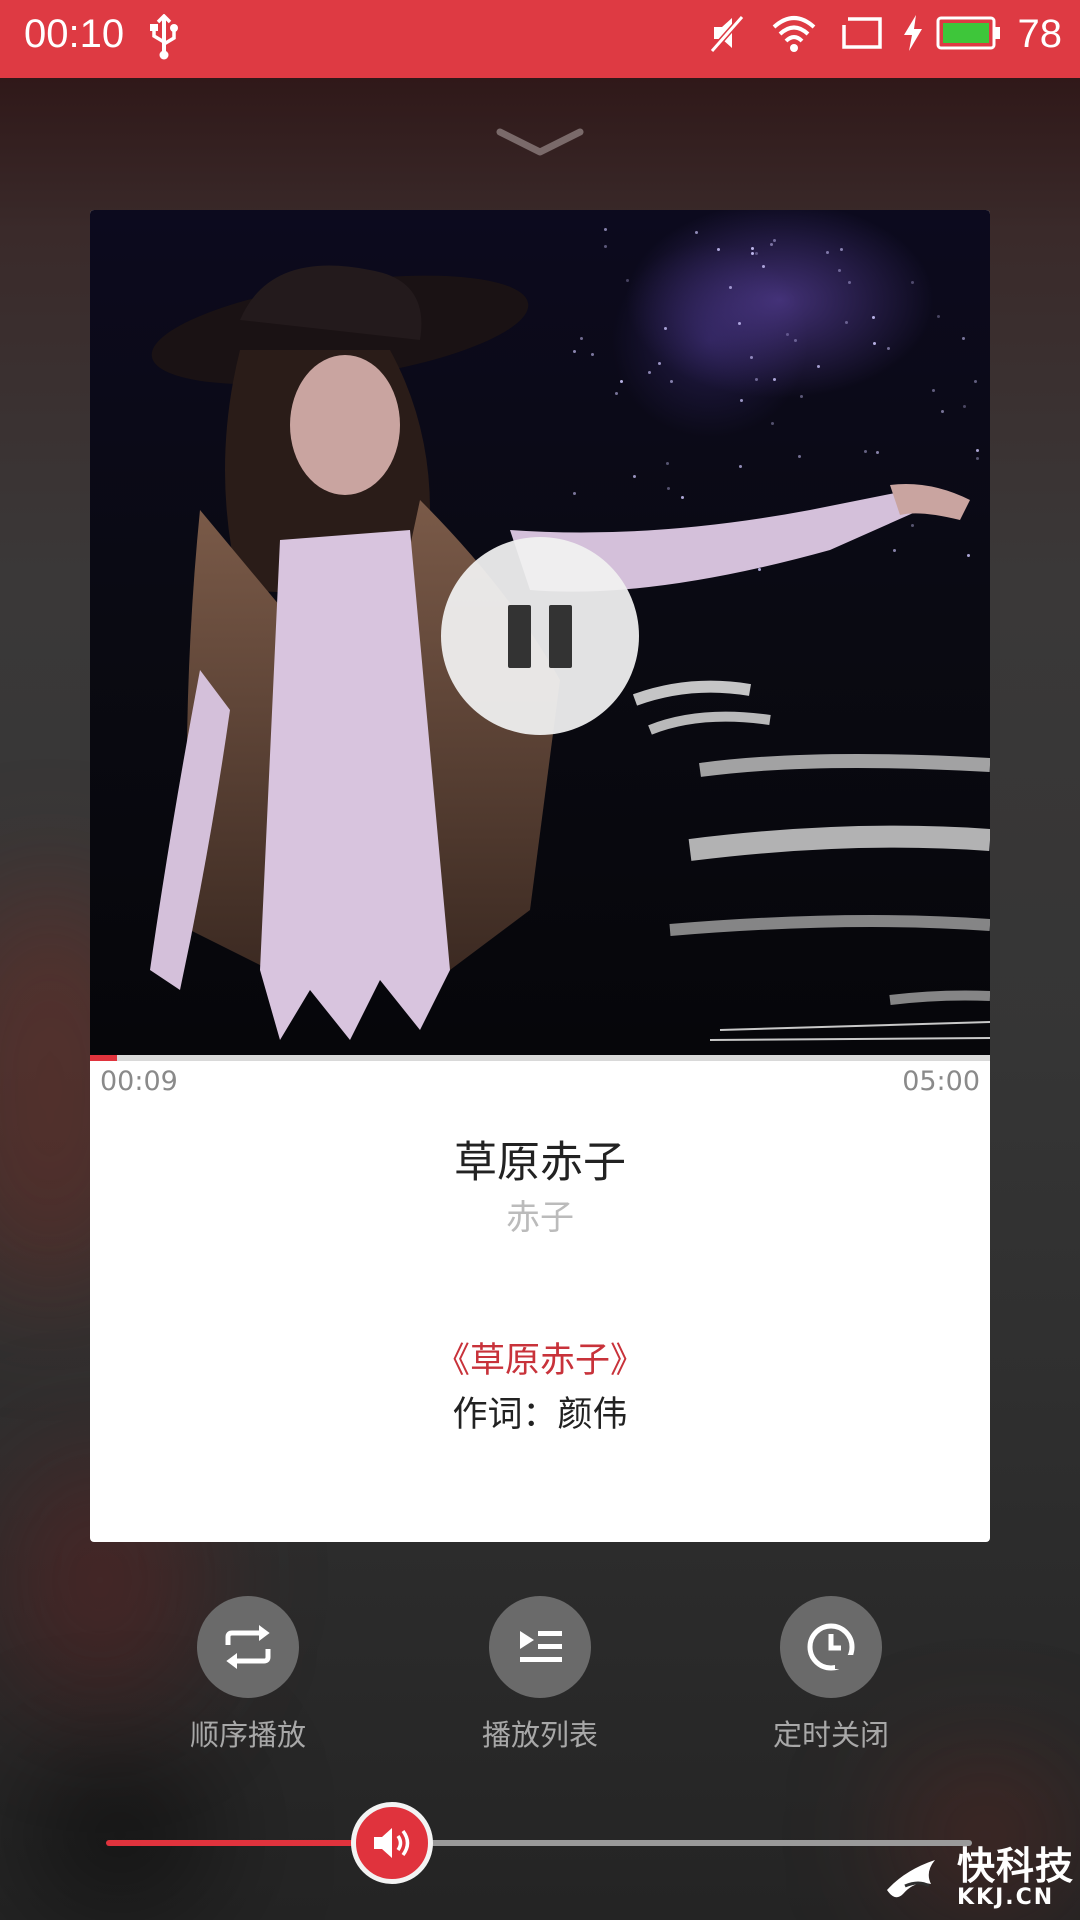 The height and width of the screenshot is (1920, 1080). Describe the element at coordinates (164, 38) in the screenshot. I see `usb-icon` at that location.